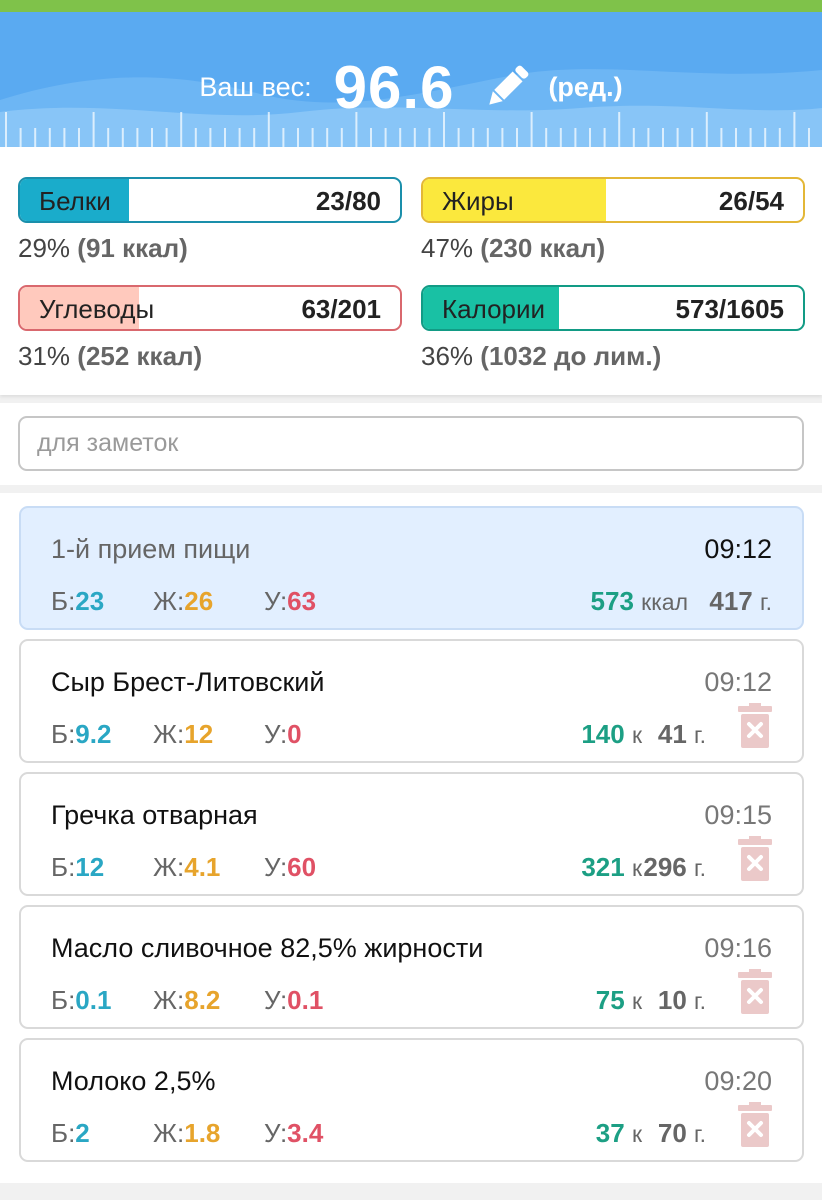 This screenshot has width=822, height=1200. Describe the element at coordinates (188, 682) in the screenshot. I see `food-name: Сыр Брест-Литовский` at that location.